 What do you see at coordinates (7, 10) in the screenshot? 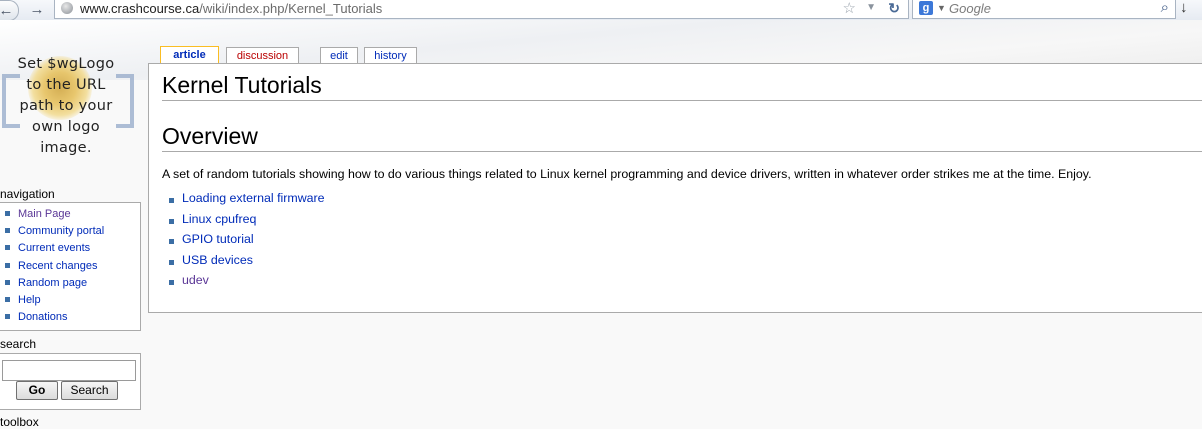
I see `back-icon: ←` at bounding box center [7, 10].